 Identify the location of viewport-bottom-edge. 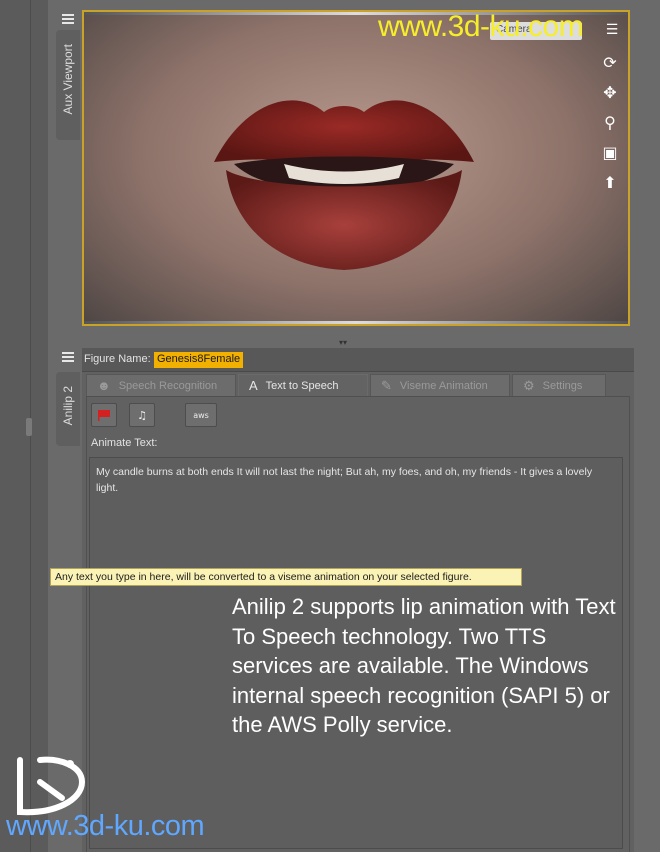
(356, 322).